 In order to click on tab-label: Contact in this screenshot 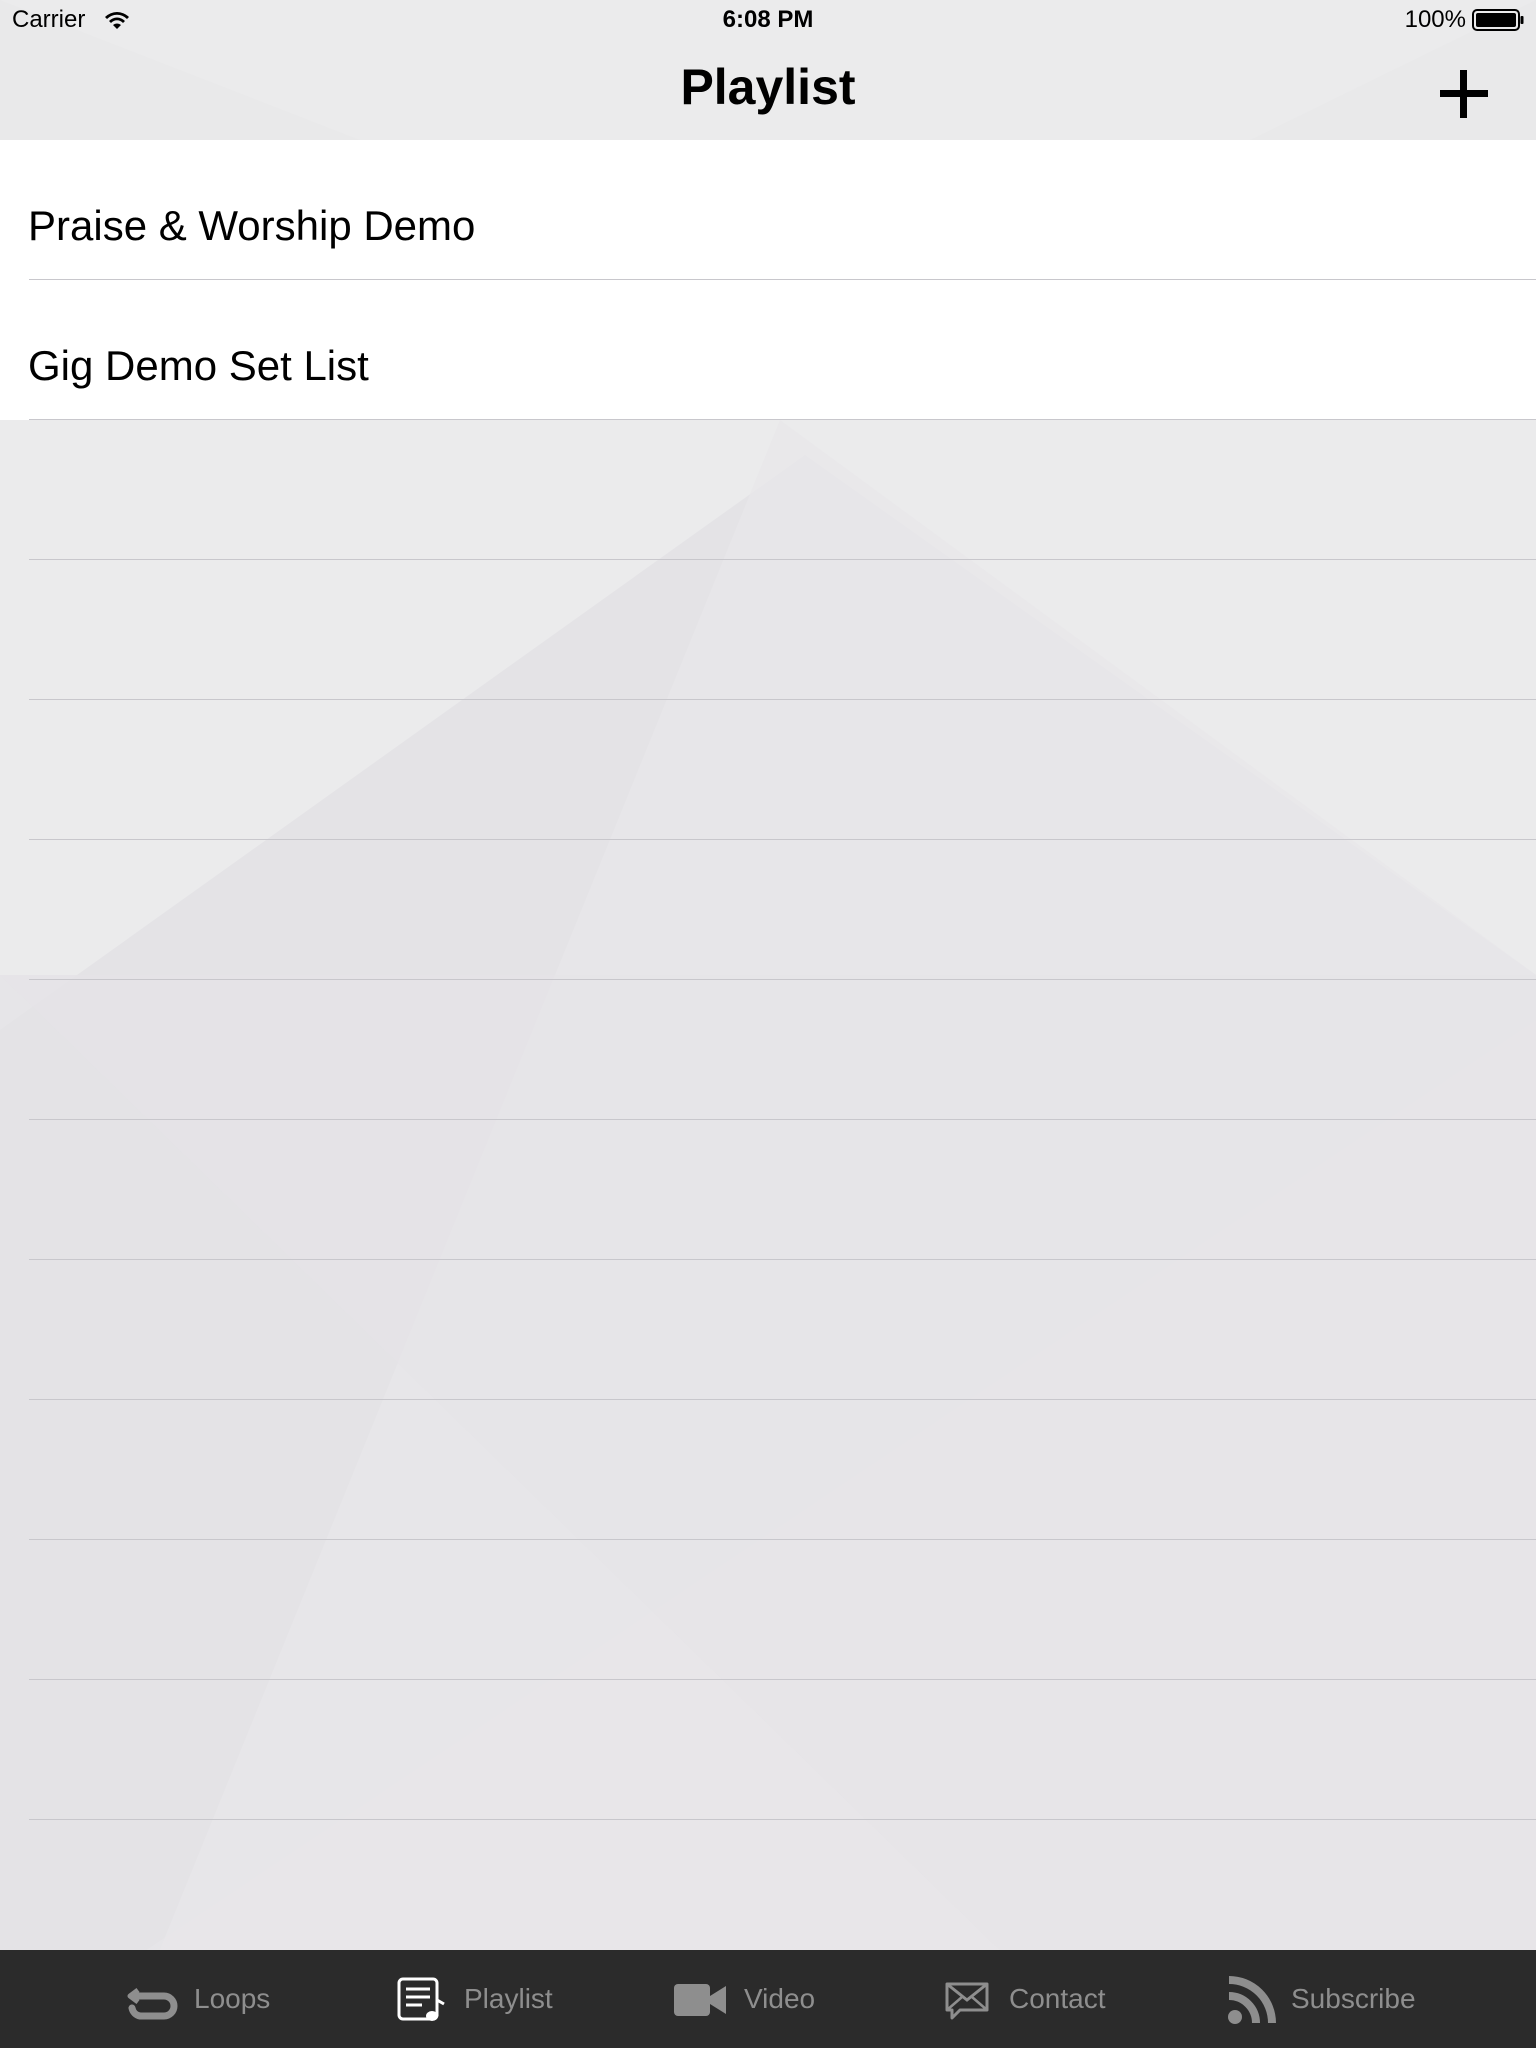, I will do `click(1057, 1998)`.